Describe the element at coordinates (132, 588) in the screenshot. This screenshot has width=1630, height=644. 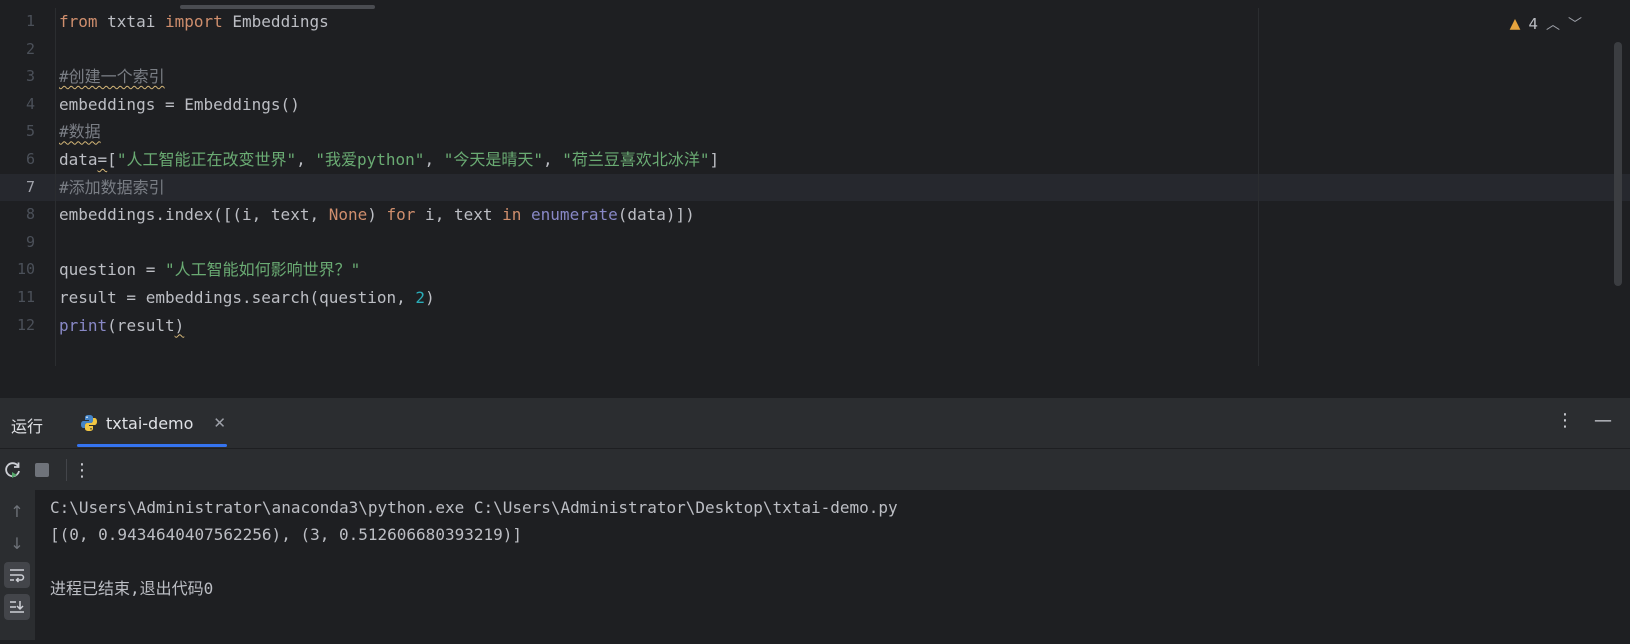
I see `console-line: 进程已结束,退出代码0` at that location.